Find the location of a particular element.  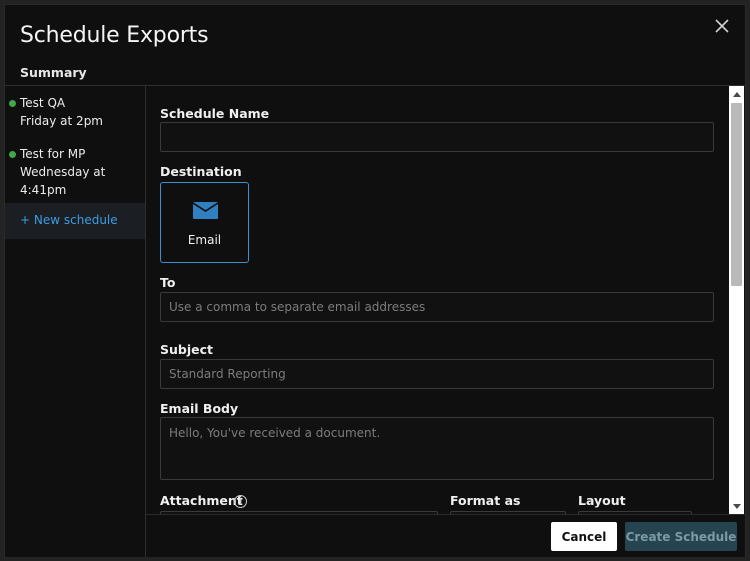

schedule-name: Test for MP is located at coordinates (53, 154).